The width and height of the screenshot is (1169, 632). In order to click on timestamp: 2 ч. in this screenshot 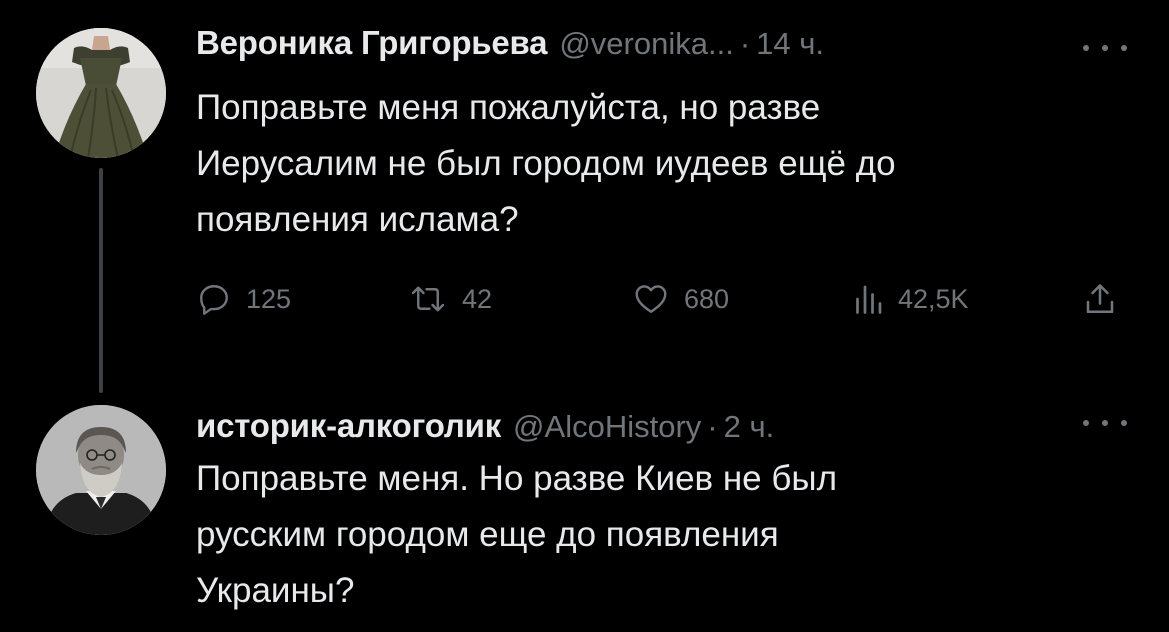, I will do `click(749, 427)`.